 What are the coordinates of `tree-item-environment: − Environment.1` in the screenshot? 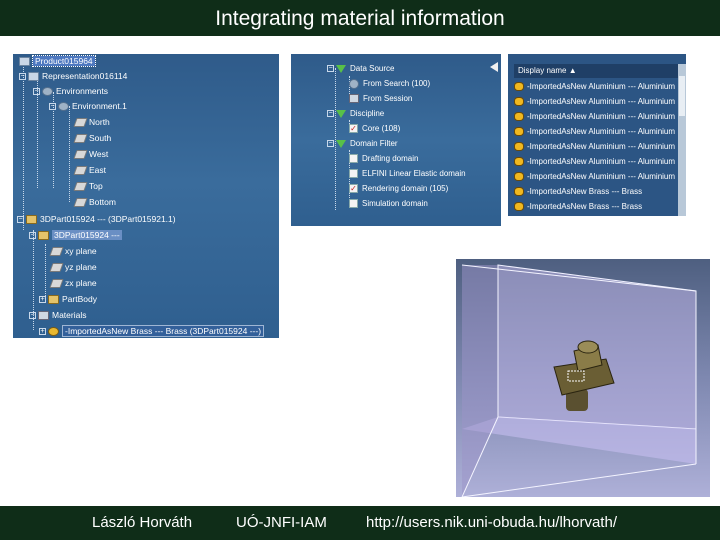 It's located at (88, 106).